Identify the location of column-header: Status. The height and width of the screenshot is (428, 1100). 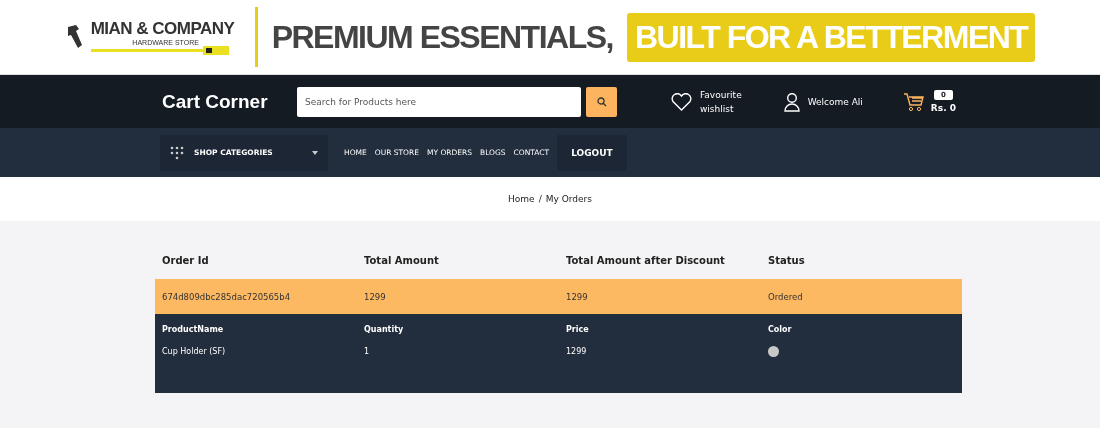
(787, 260).